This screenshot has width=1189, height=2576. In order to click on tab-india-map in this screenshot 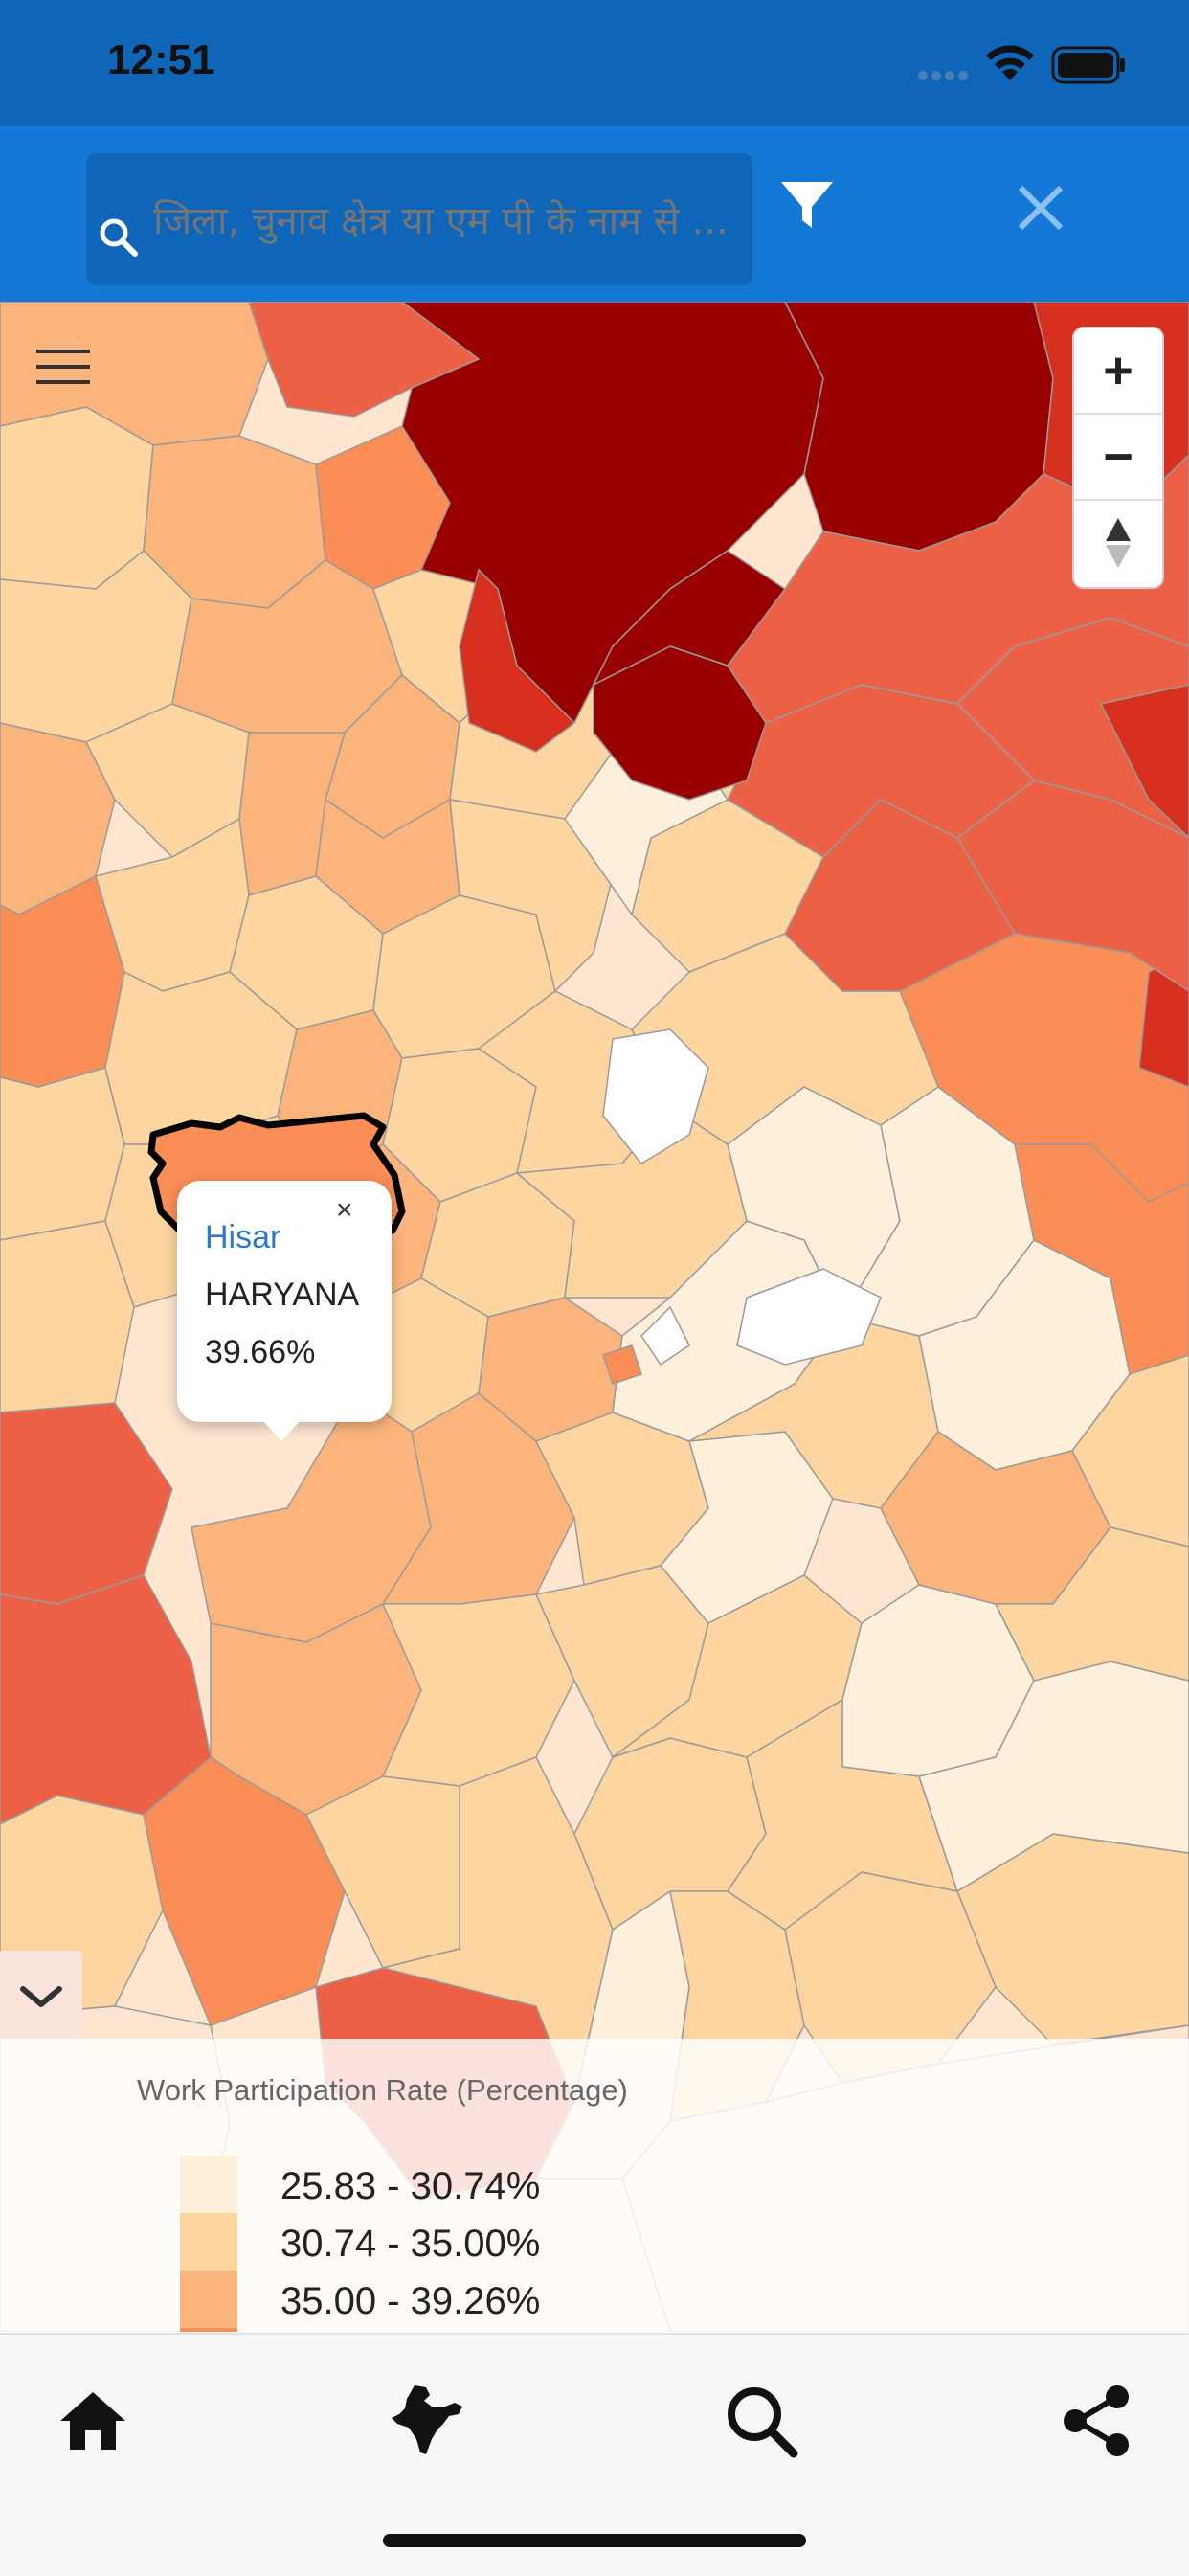, I will do `click(425, 2421)`.